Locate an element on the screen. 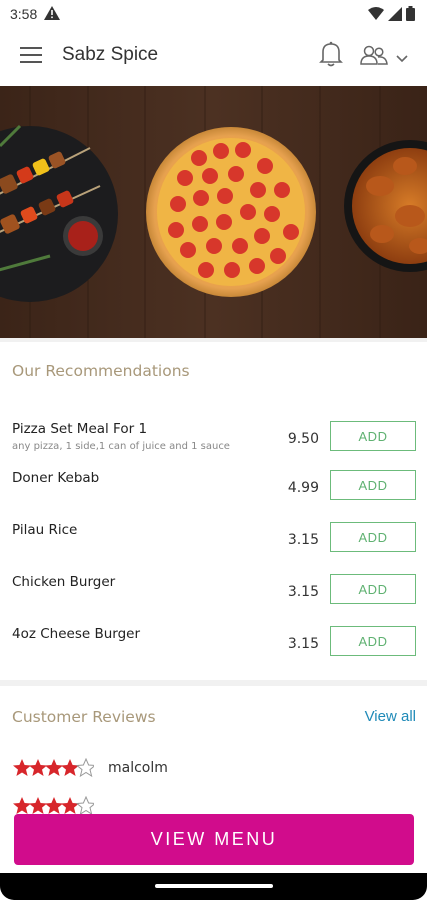  user-account-icon is located at coordinates (374, 57).